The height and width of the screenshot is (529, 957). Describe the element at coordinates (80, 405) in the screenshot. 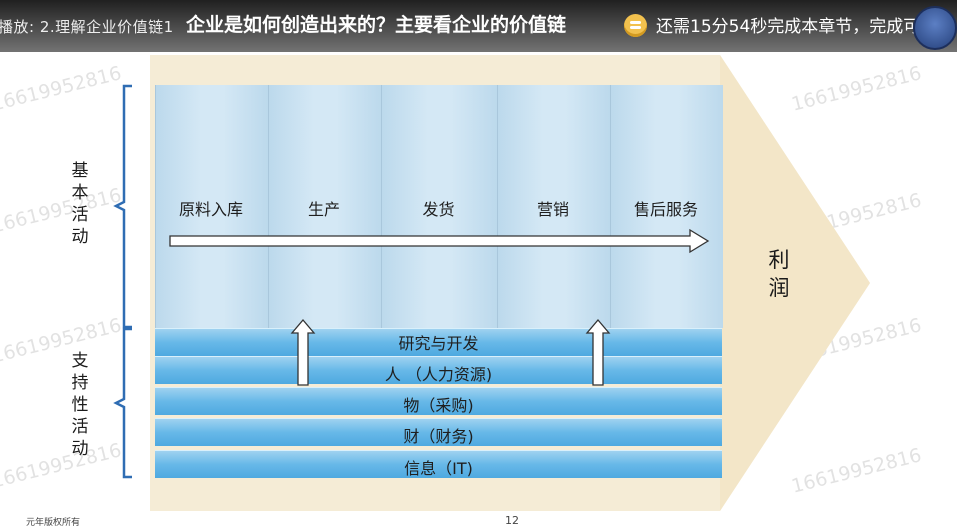

I see `support-activities-label: 支持性活动` at that location.